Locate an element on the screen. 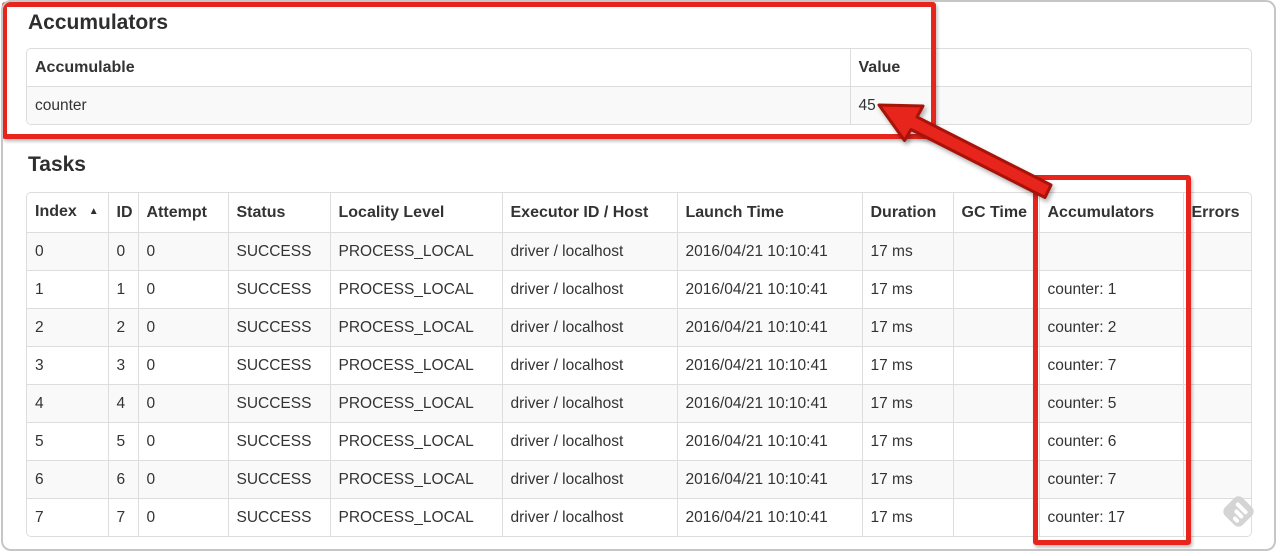 Image resolution: width=1280 pixels, height=556 pixels. cell-index: 3 is located at coordinates (67, 365).